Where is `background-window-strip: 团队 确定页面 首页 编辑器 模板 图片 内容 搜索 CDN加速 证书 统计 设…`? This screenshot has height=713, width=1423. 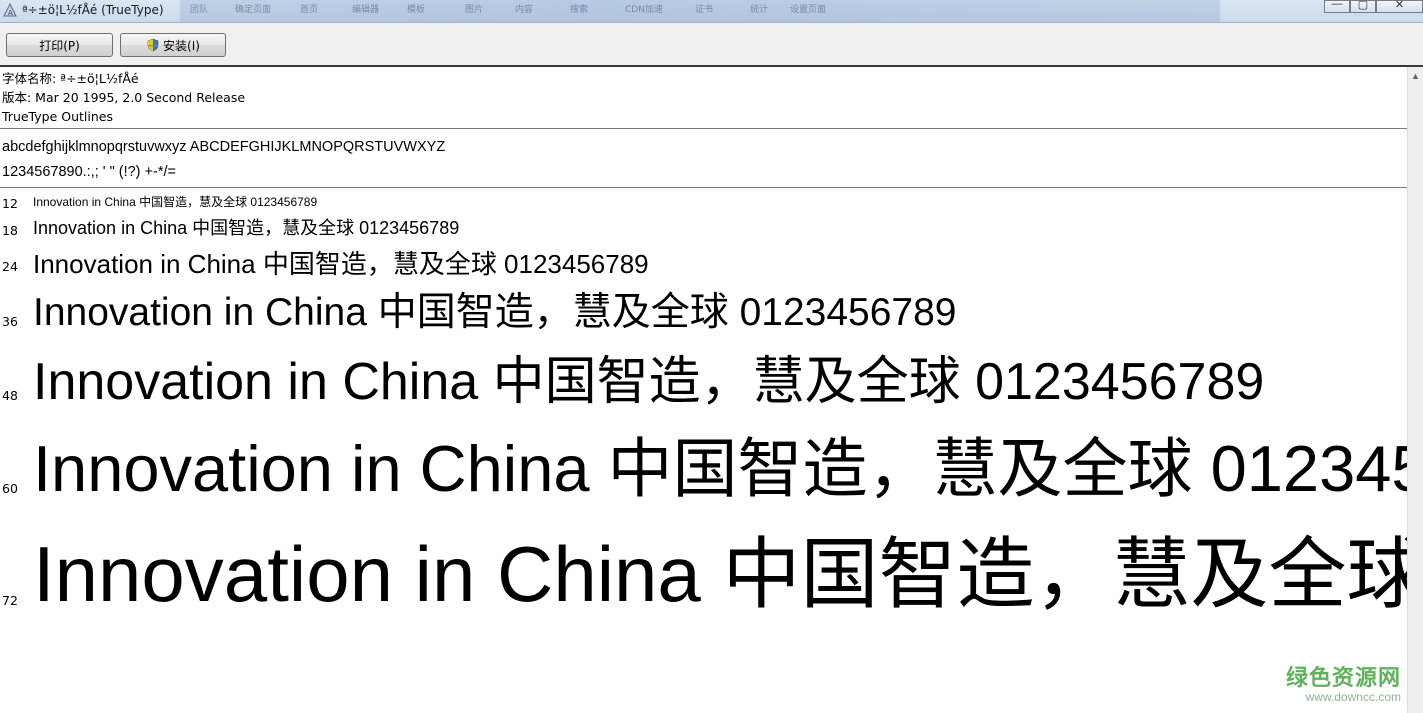 background-window-strip: 团队 确定页面 首页 编辑器 模板 图片 内容 搜索 CDN加速 证书 统计 设… is located at coordinates (700, 11).